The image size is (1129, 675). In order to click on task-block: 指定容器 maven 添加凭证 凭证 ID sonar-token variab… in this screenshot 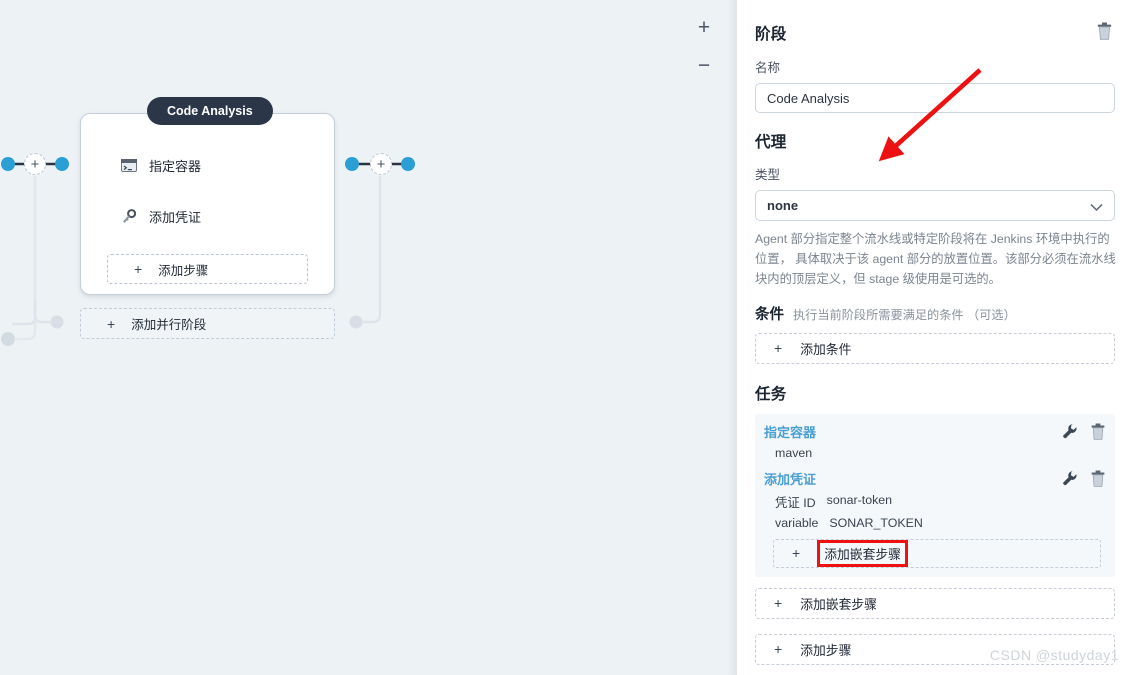, I will do `click(935, 495)`.